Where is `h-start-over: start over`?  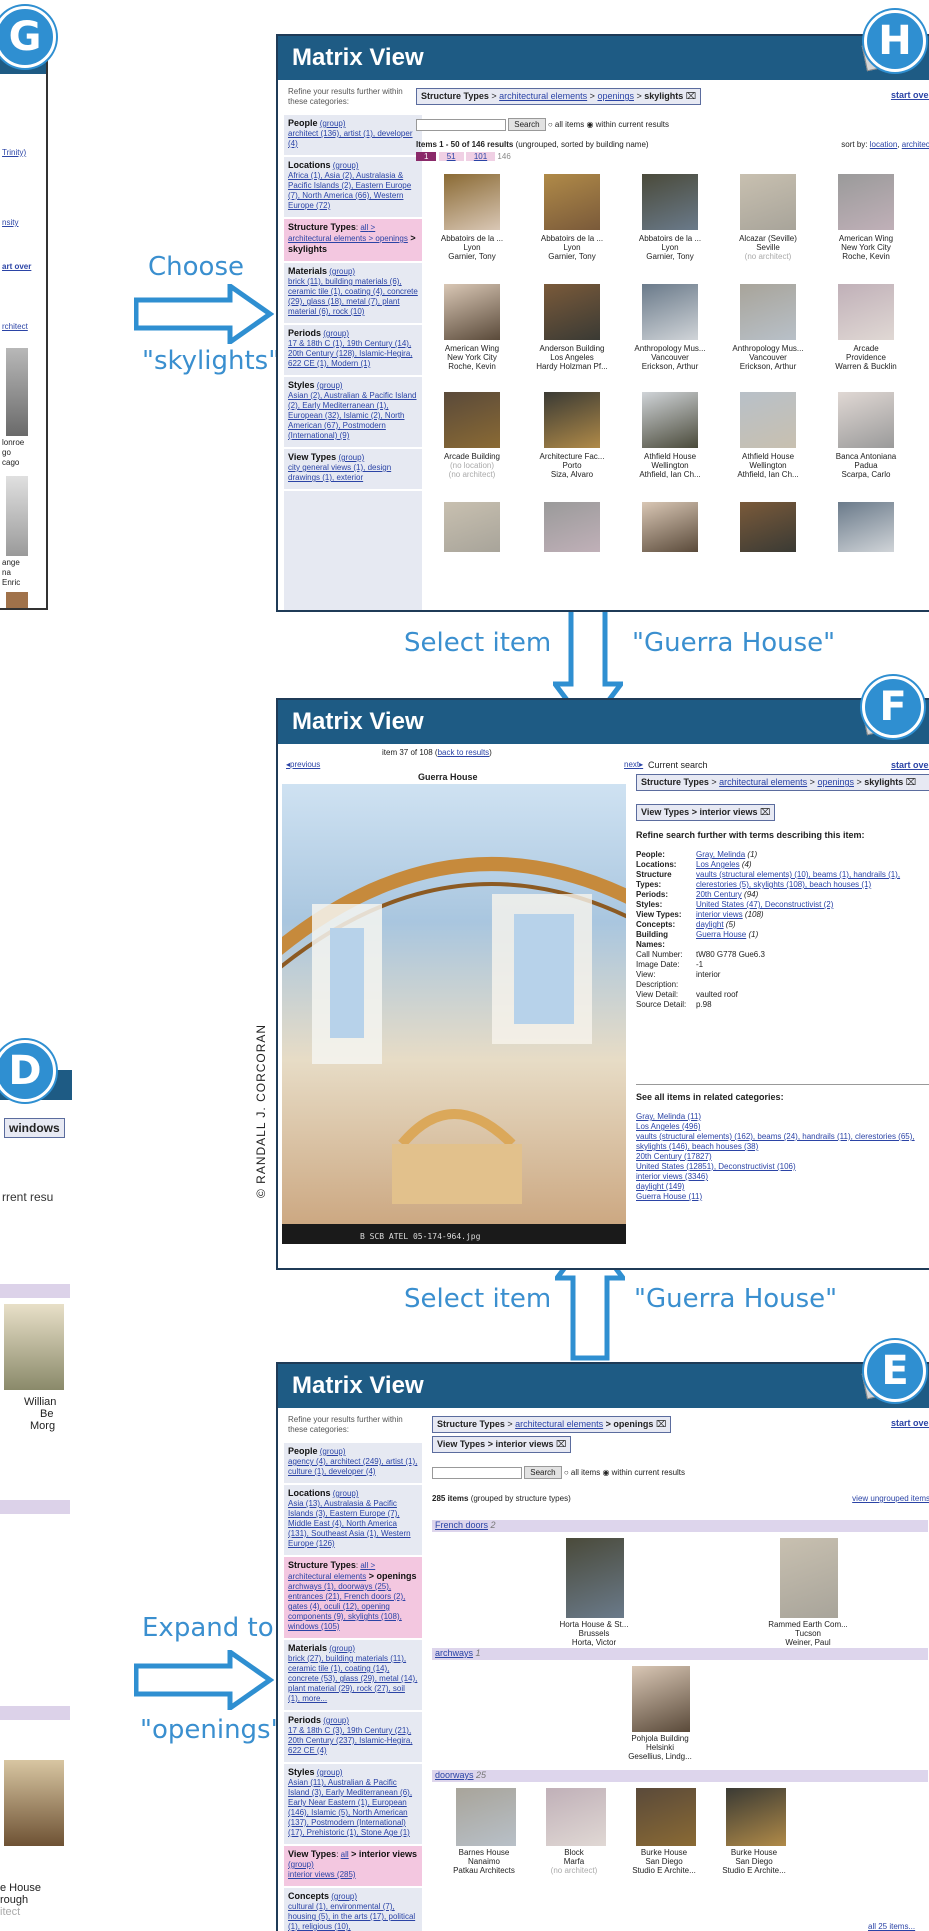
h-start-over: start over is located at coordinates (910, 95).